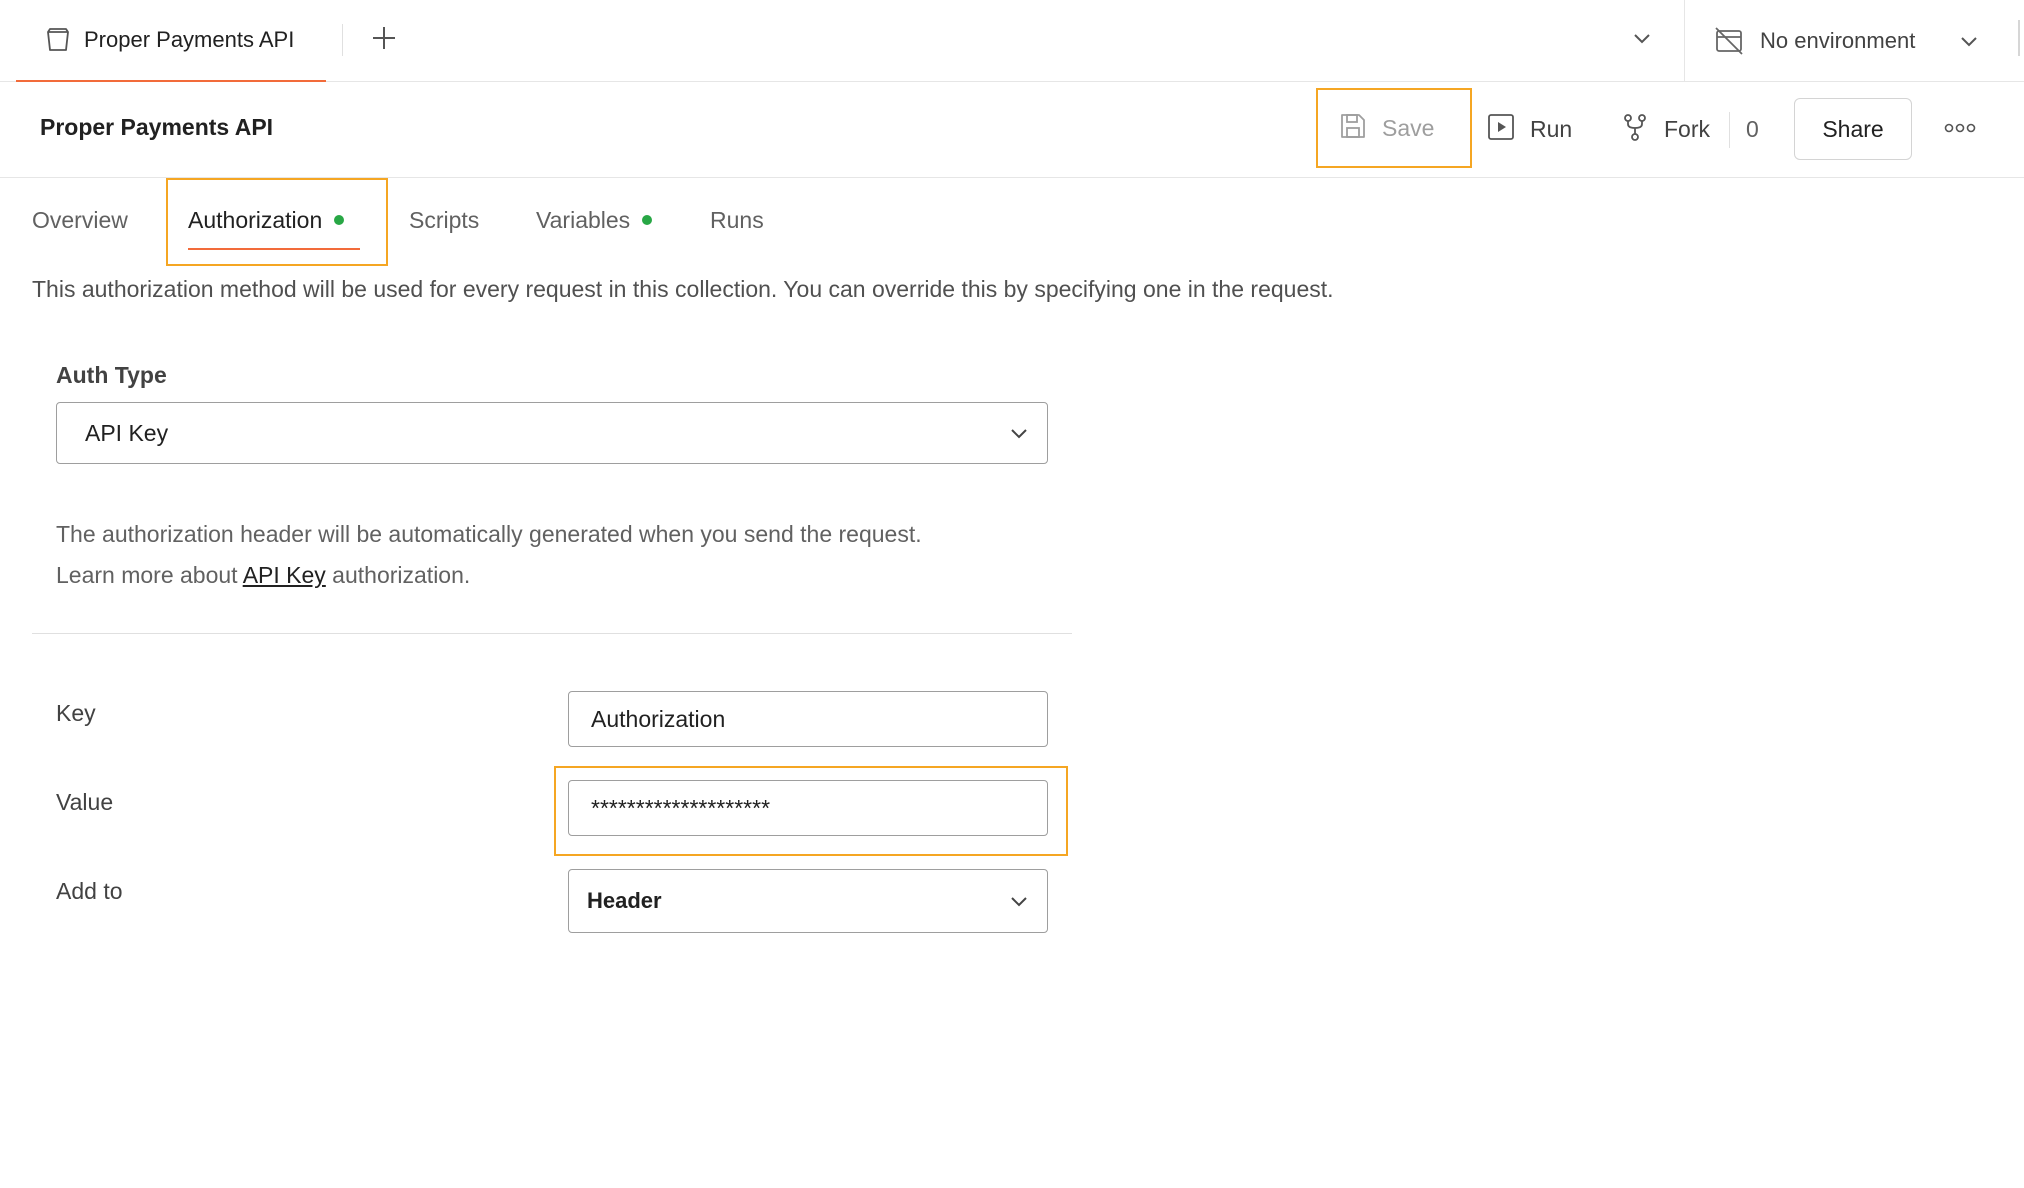 The image size is (2024, 1188). I want to click on save-icon, so click(1353, 128).